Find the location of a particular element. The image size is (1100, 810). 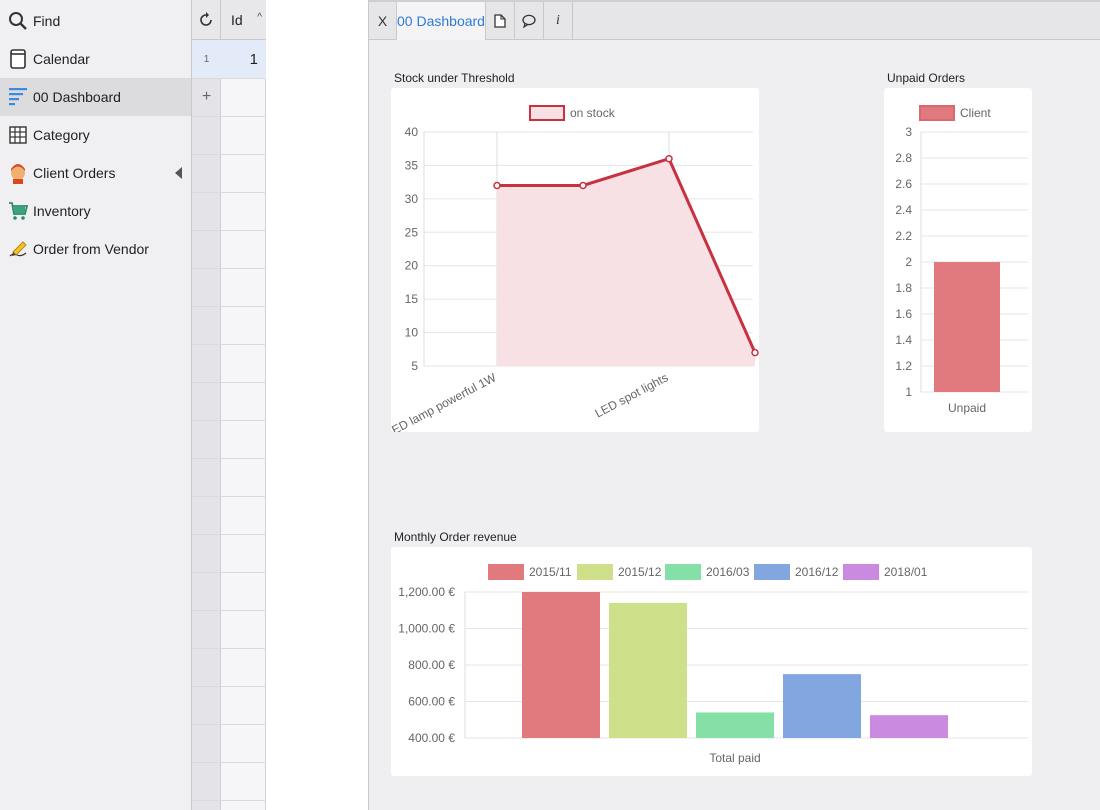

table-icon is located at coordinates (18, 135).